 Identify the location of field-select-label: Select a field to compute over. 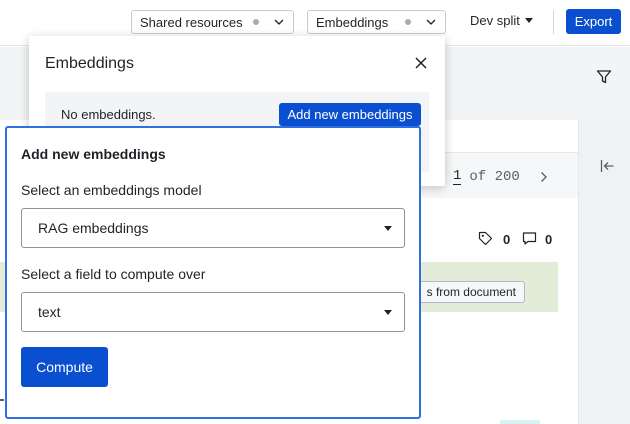
(113, 274).